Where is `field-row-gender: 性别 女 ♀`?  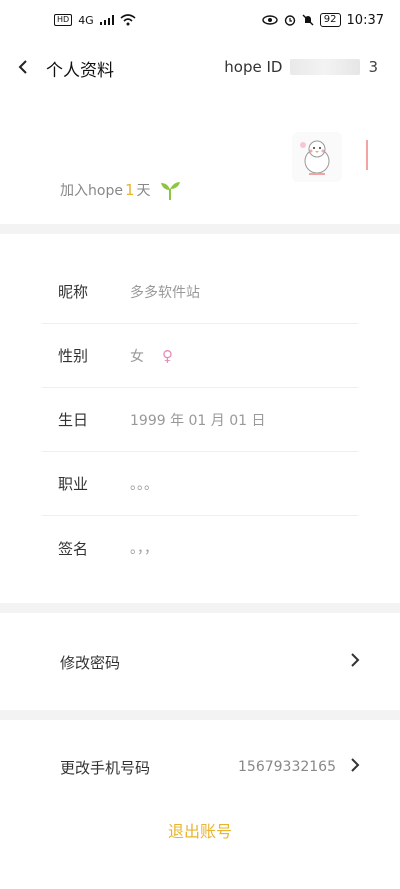 field-row-gender: 性别 女 ♀ is located at coordinates (200, 356).